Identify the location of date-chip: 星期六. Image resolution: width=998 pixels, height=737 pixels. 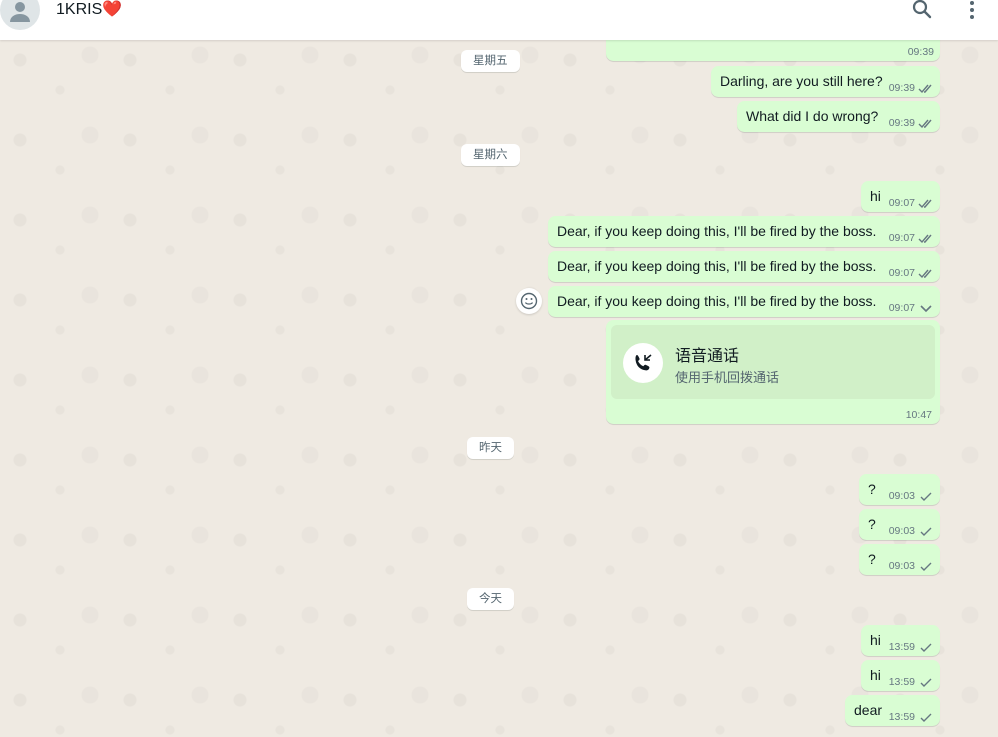
(490, 155).